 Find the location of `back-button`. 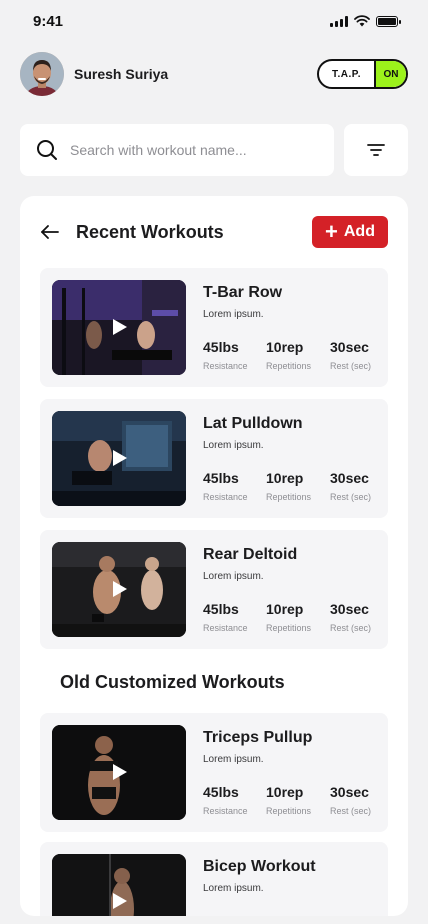

back-button is located at coordinates (50, 232).